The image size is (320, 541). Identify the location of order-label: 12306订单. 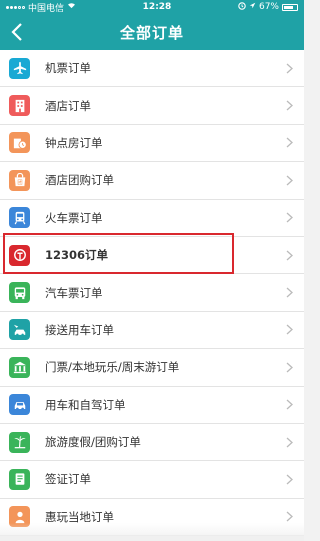
(77, 255).